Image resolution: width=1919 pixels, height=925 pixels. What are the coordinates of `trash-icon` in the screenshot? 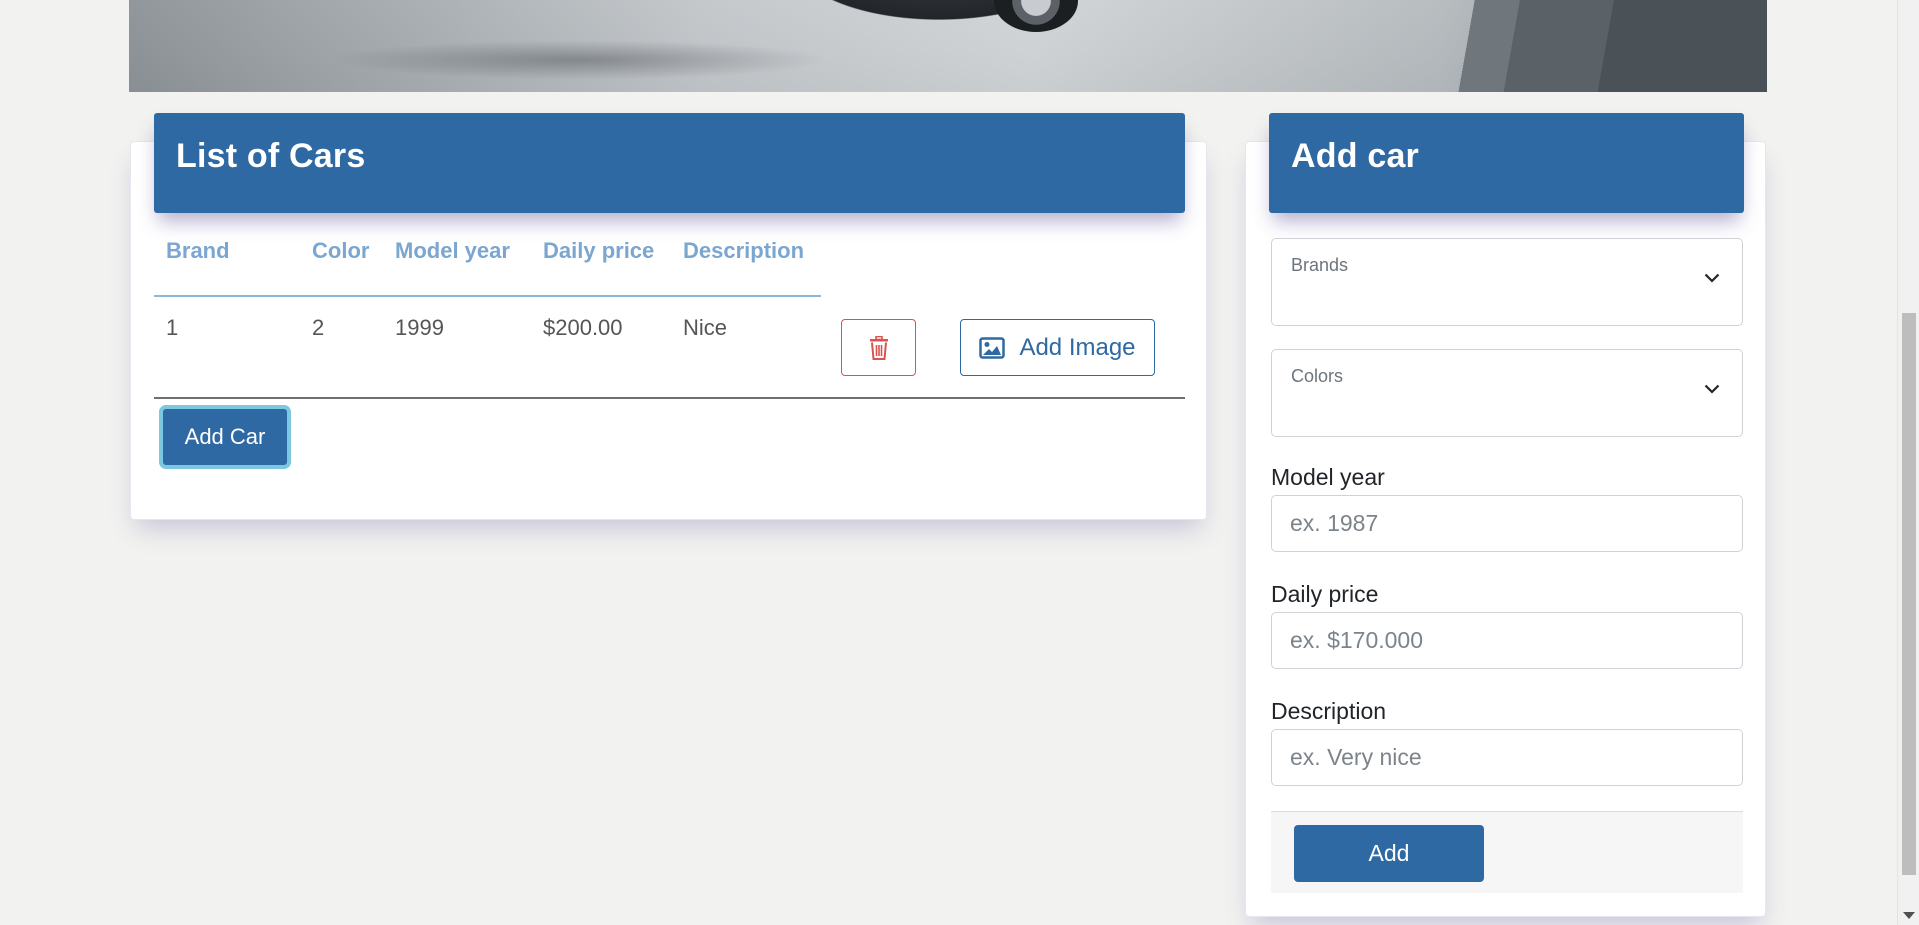 It's located at (878, 347).